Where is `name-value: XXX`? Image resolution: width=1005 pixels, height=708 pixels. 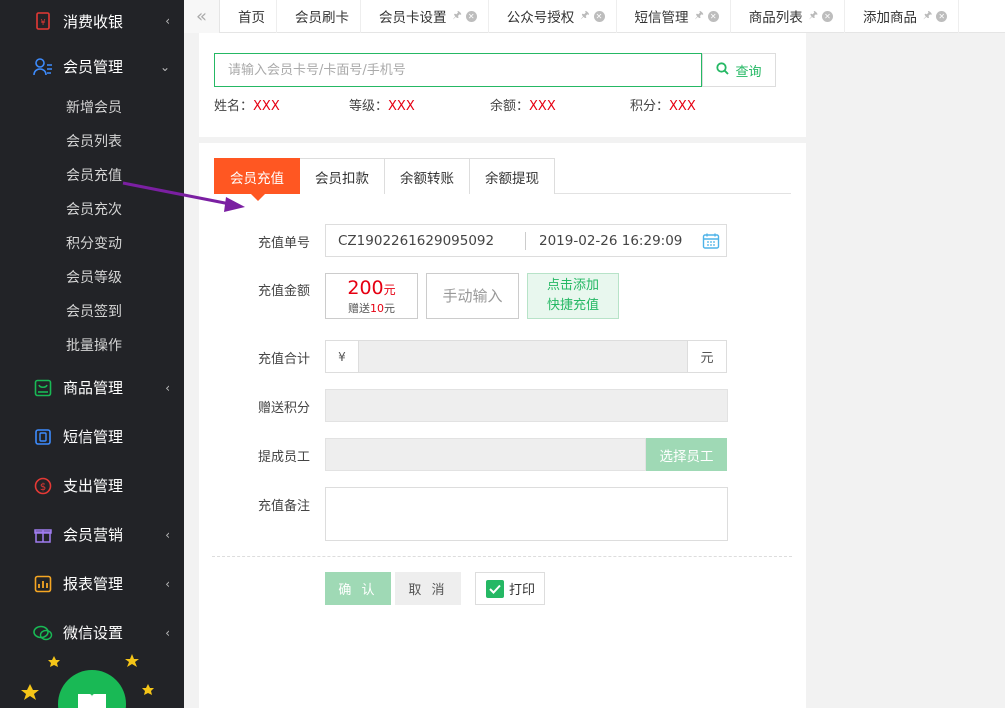 name-value: XXX is located at coordinates (266, 106).